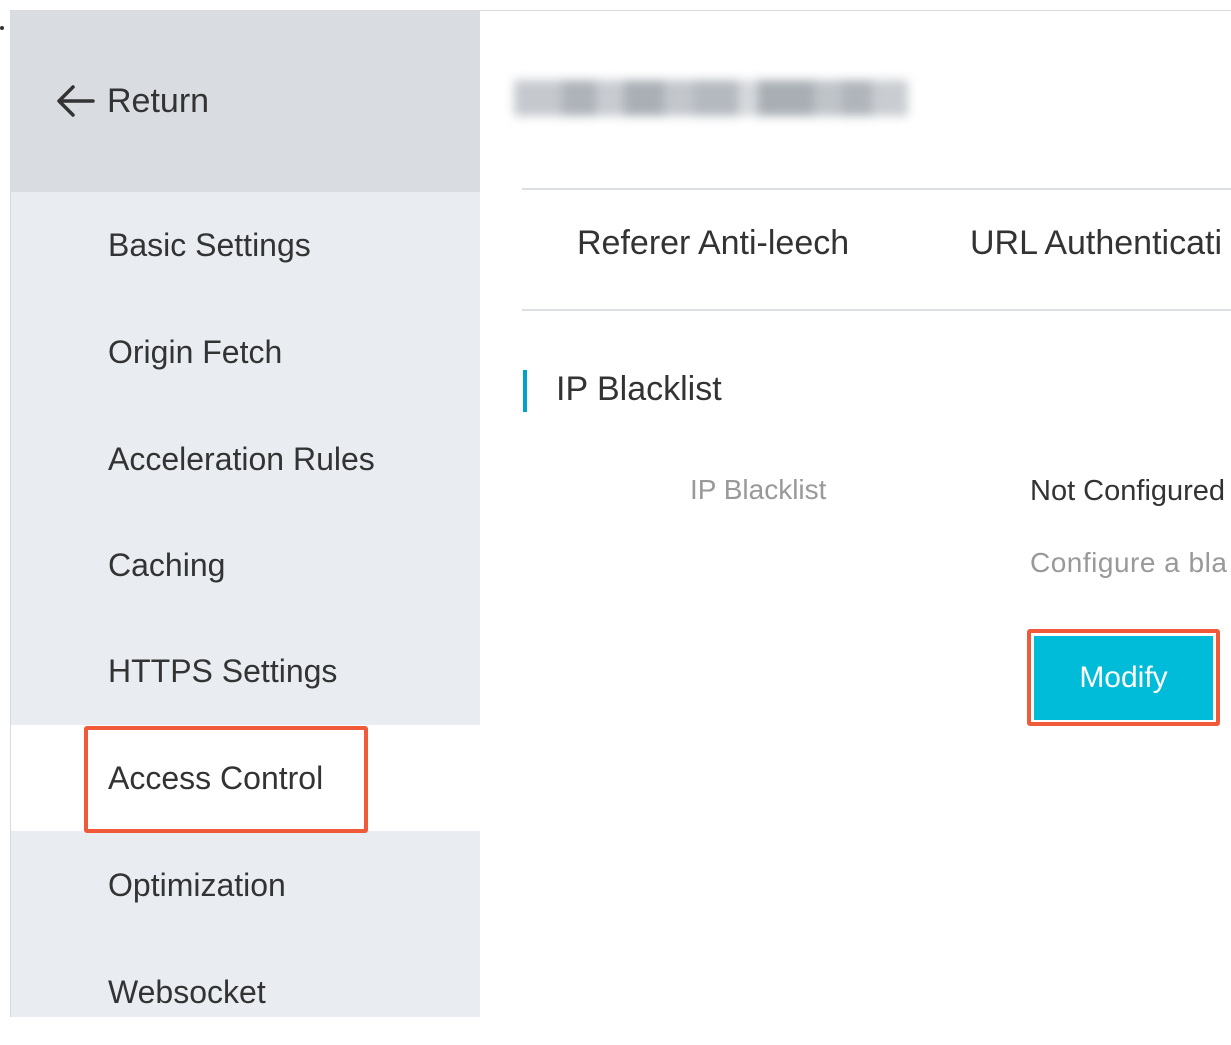 The width and height of the screenshot is (1231, 1045). What do you see at coordinates (216, 778) in the screenshot?
I see `sidebar-item-label: Access Control` at bounding box center [216, 778].